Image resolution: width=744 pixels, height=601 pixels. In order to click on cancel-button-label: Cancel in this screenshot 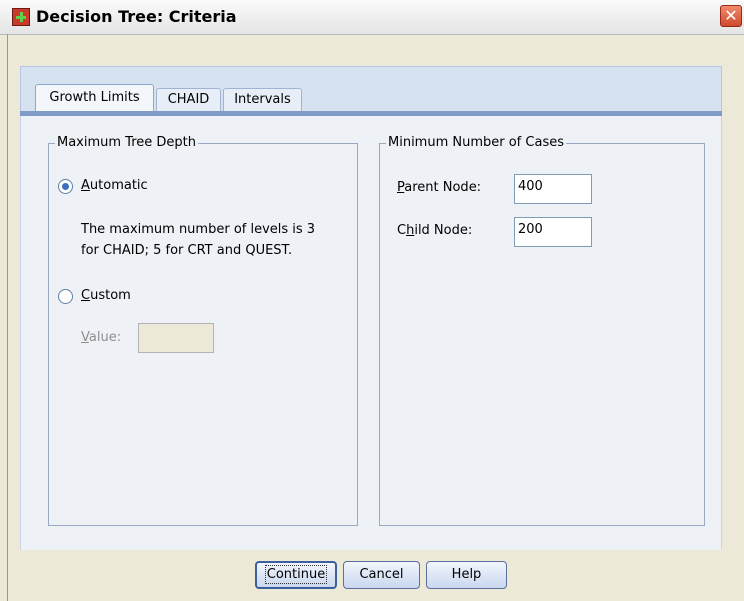, I will do `click(381, 574)`.